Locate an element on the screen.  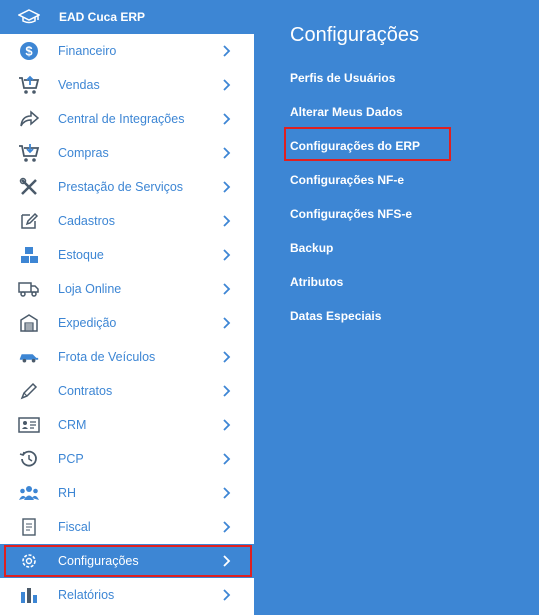
submenu-link: Perfis de Usuários is located at coordinates (355, 88).